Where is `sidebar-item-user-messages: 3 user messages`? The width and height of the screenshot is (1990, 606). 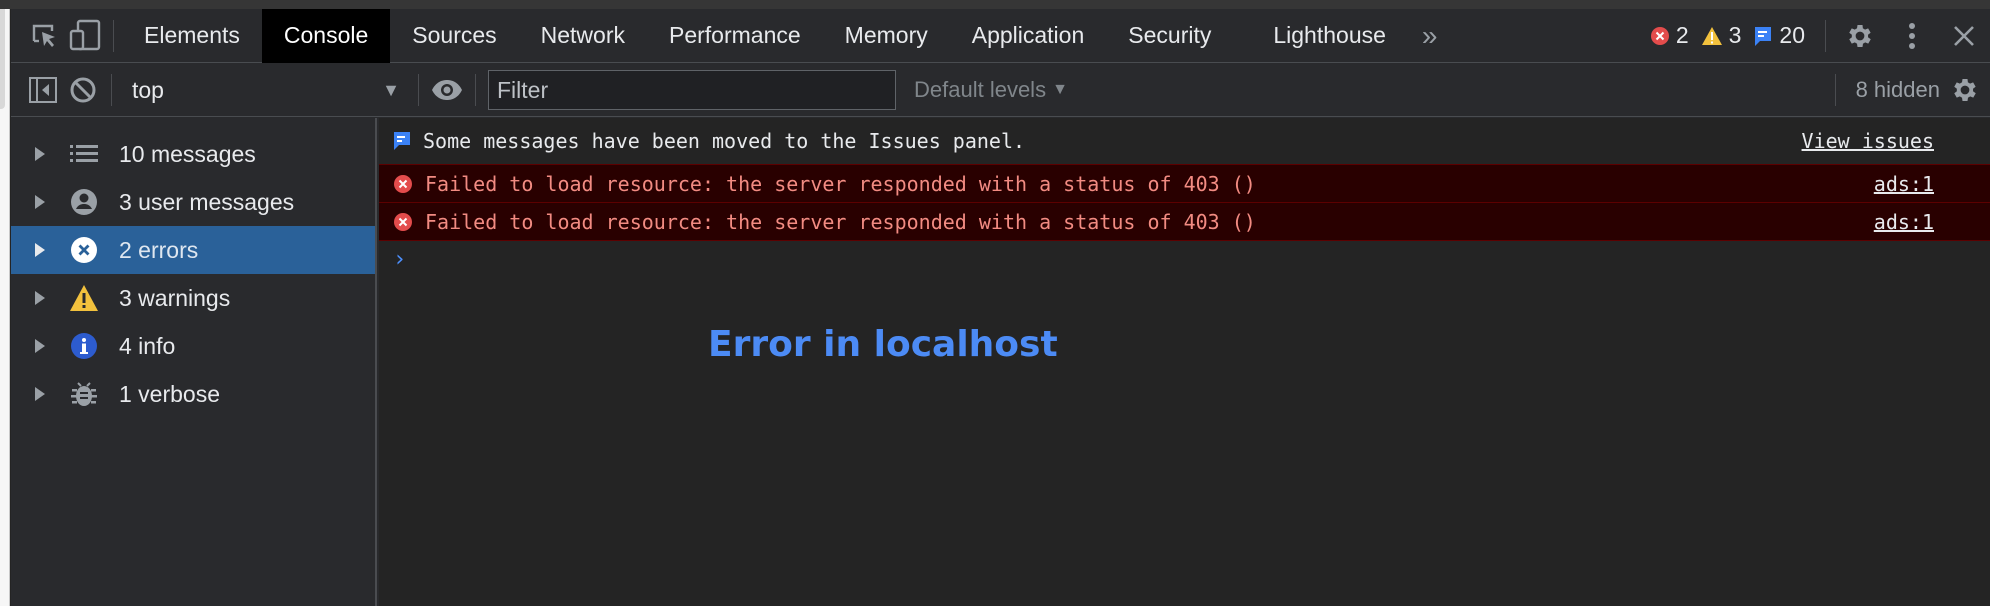 sidebar-item-user-messages: 3 user messages is located at coordinates (193, 202).